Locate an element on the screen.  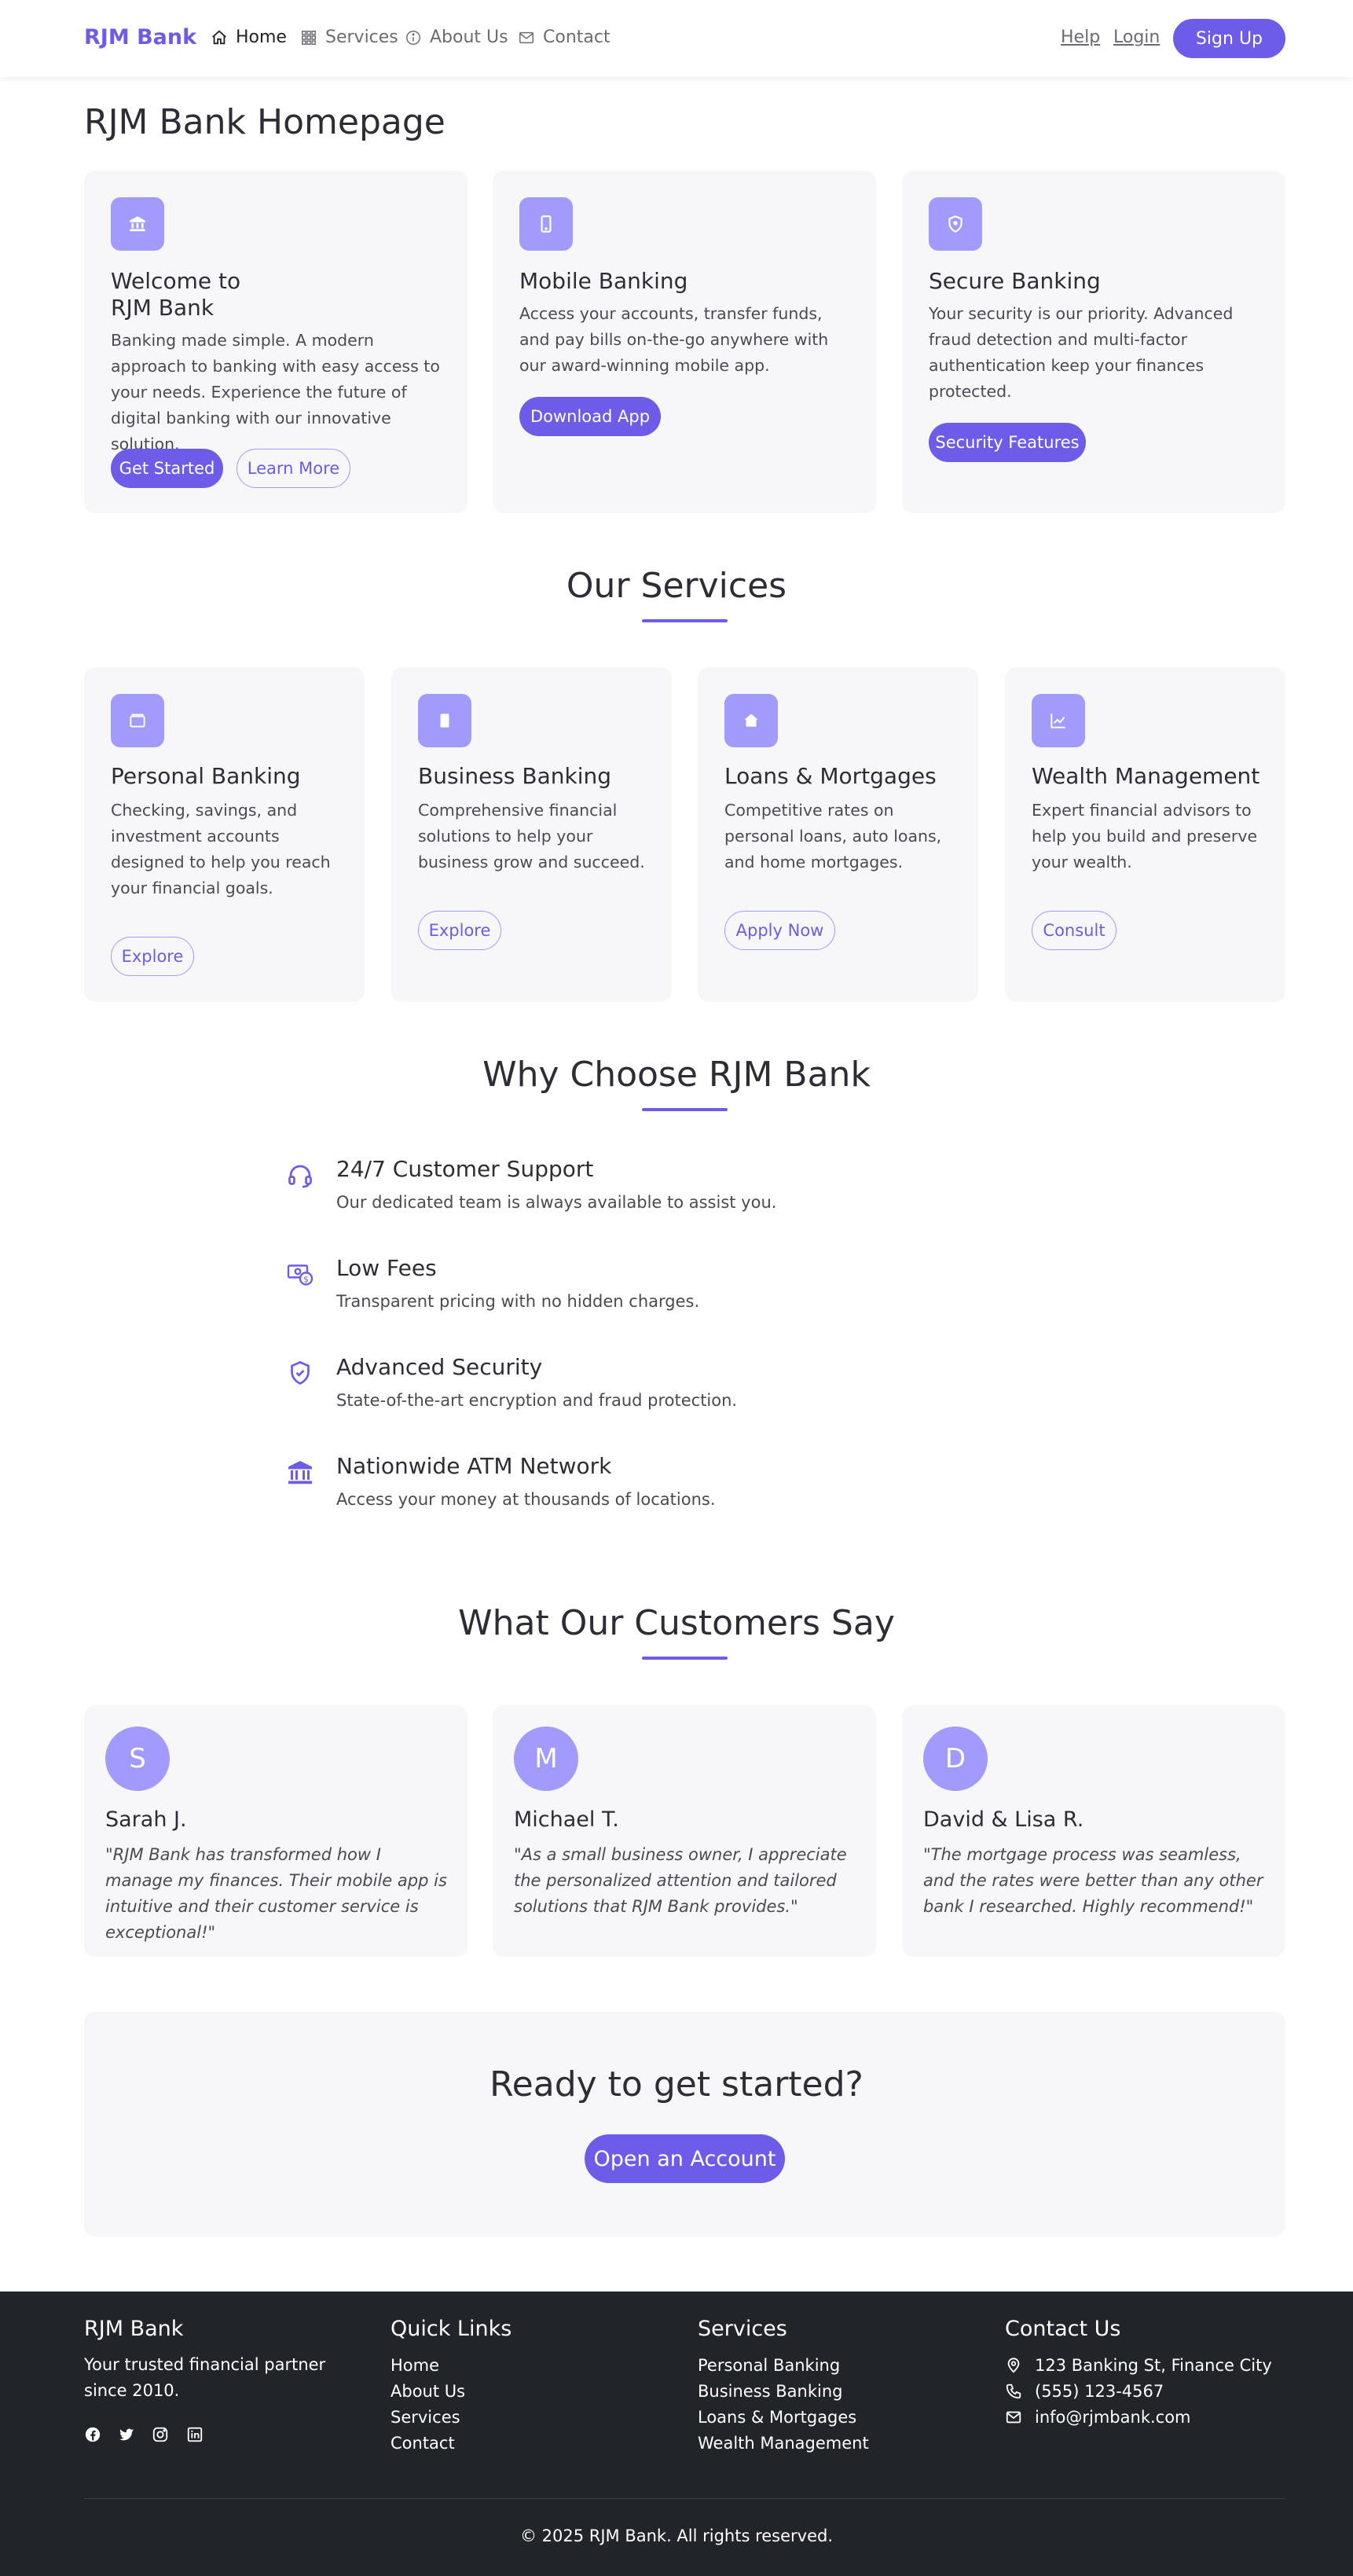
avatar: M is located at coordinates (546, 1759).